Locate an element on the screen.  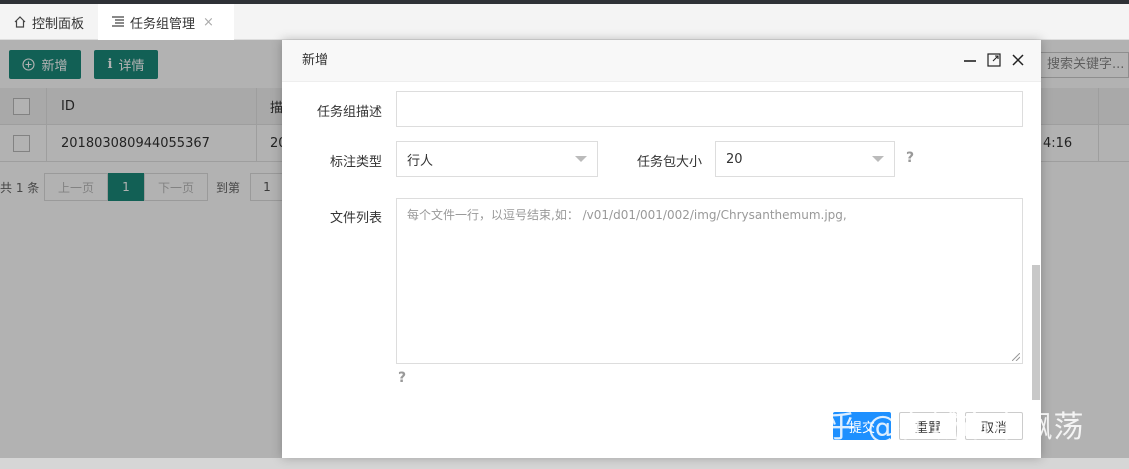
type-select-value: 行人 is located at coordinates (420, 161).